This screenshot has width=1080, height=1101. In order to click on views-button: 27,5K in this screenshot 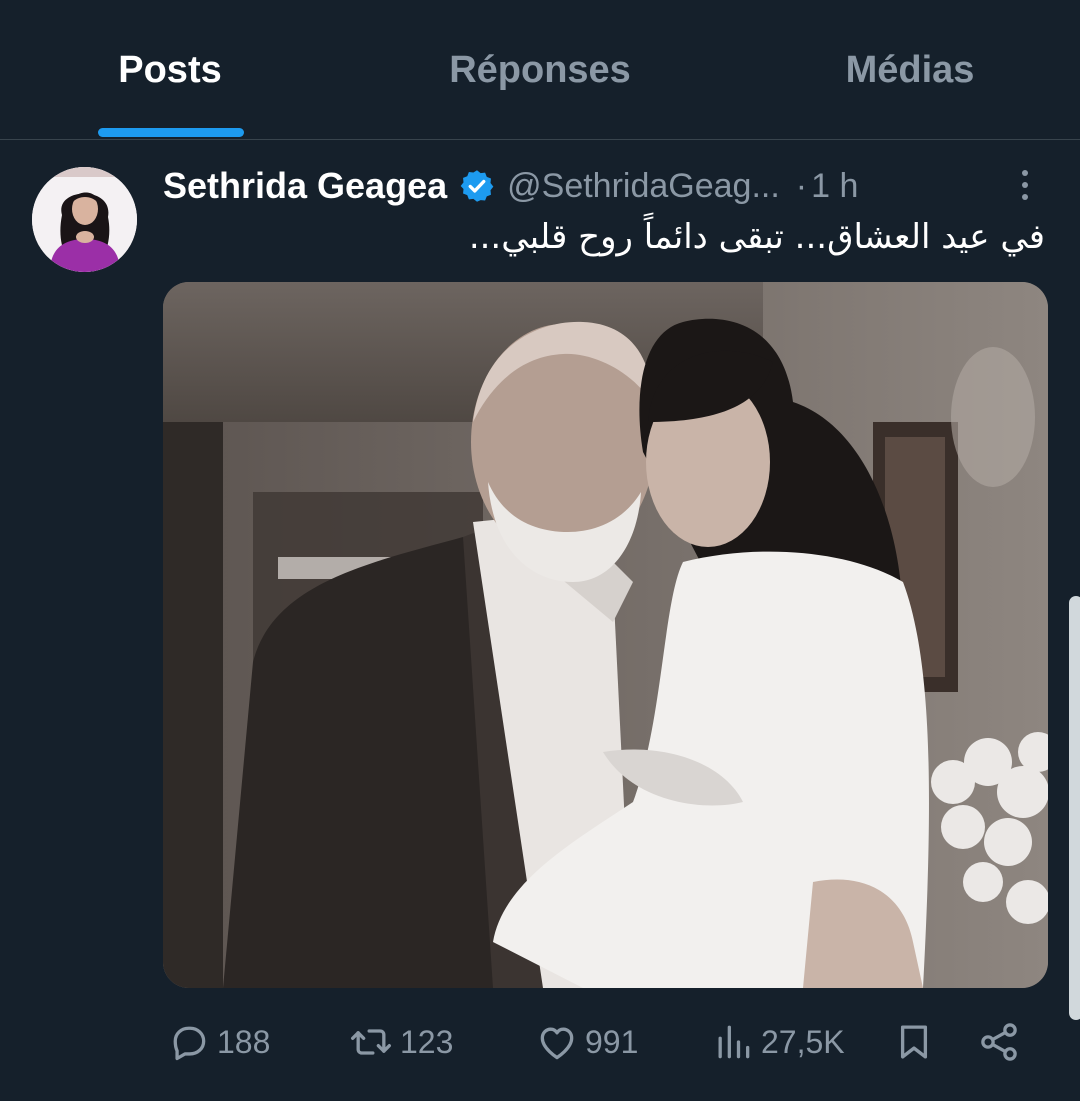, I will do `click(778, 1042)`.